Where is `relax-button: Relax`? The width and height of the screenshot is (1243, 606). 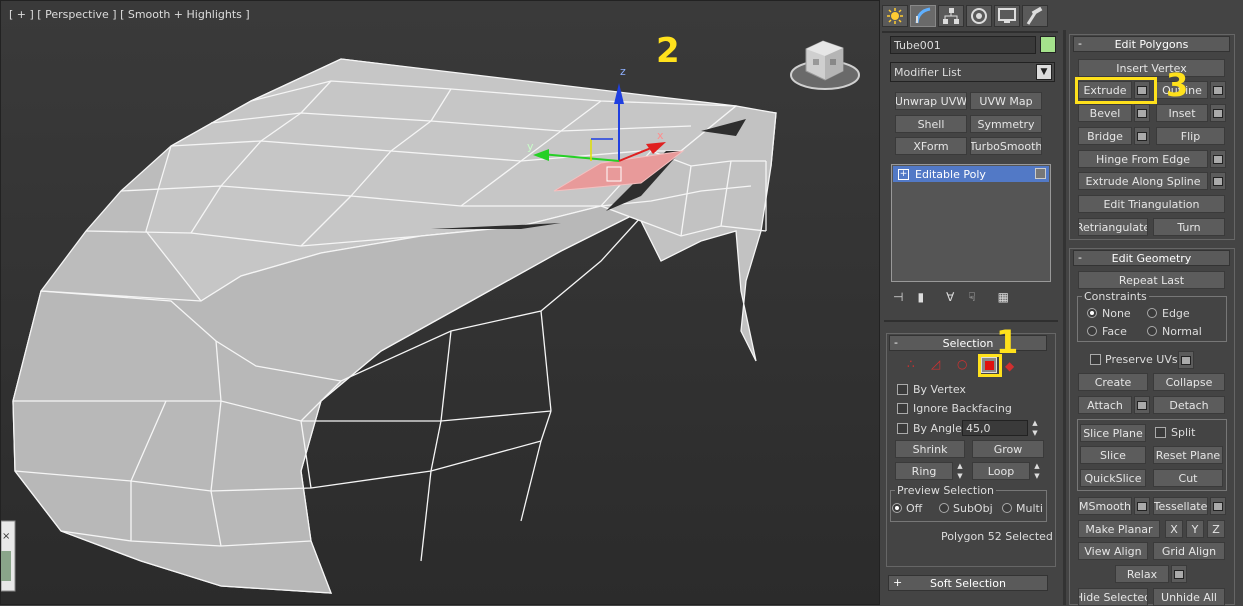
relax-button: Relax is located at coordinates (1142, 574).